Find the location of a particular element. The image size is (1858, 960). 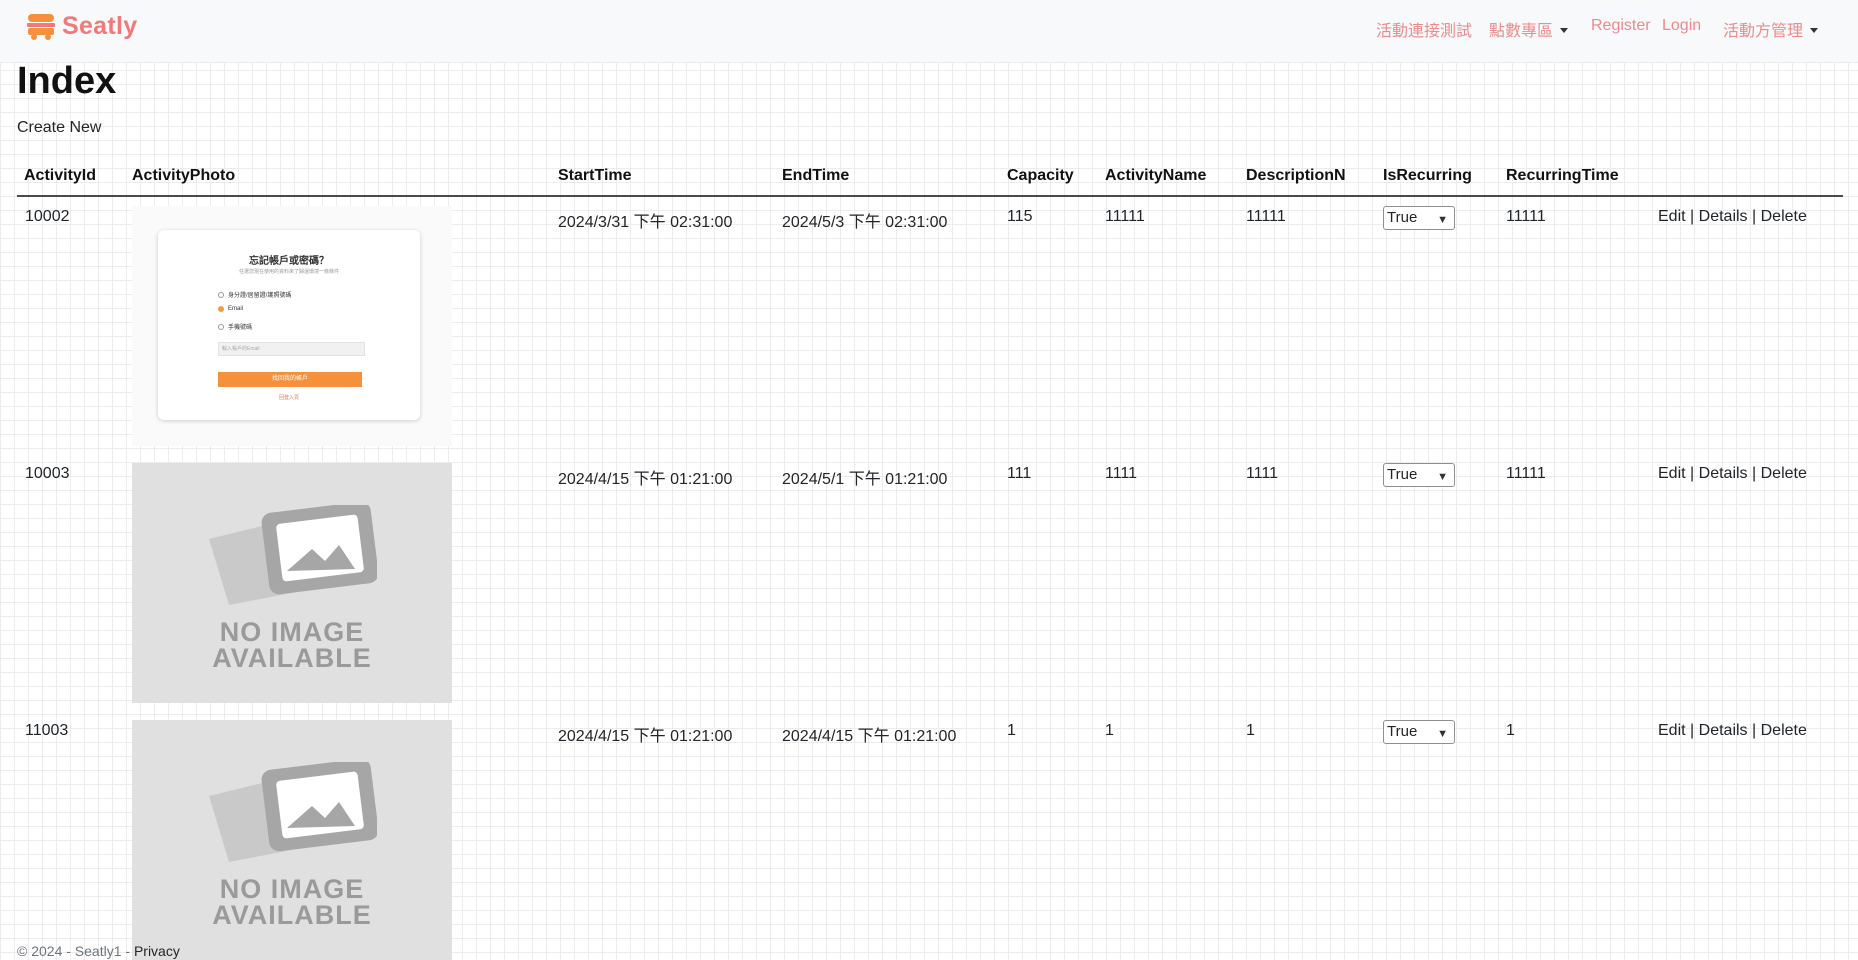

cell-capacity: 111 is located at coordinates (1019, 473).